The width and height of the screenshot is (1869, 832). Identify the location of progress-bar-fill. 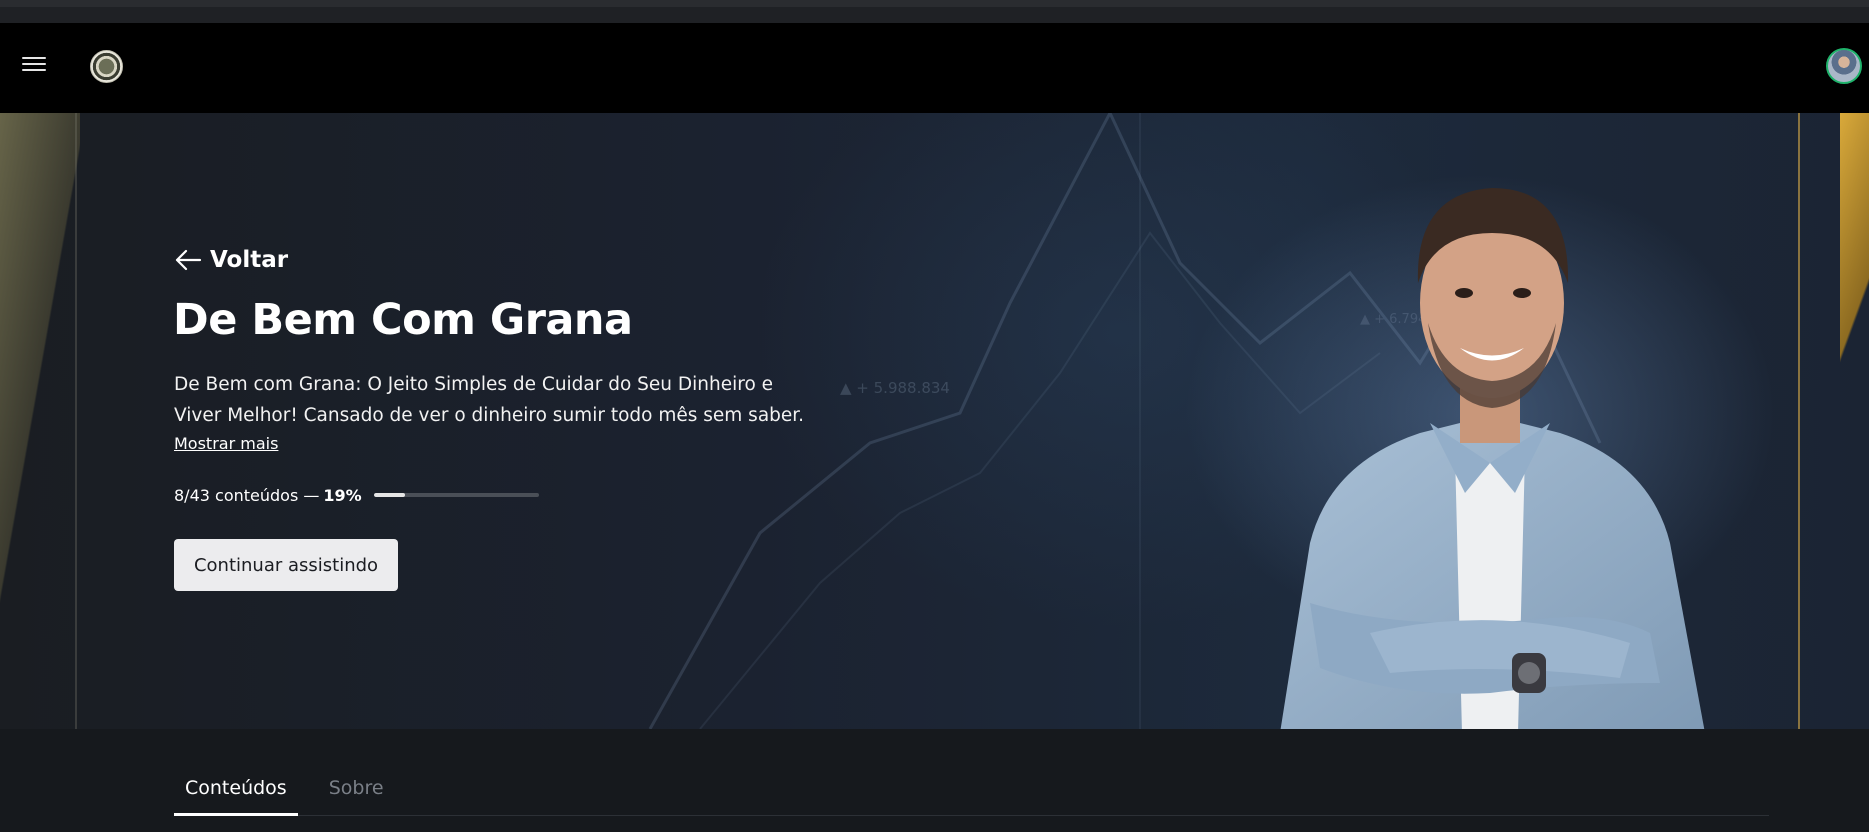
(389, 495).